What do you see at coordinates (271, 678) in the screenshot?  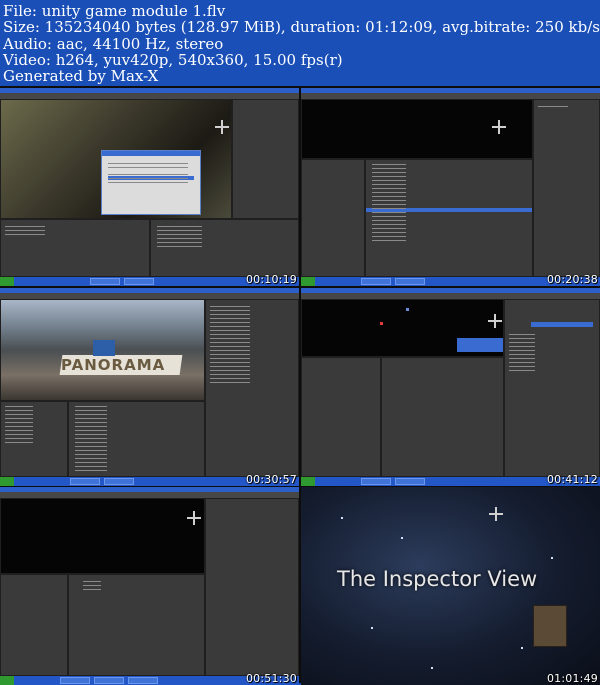 I see `timestamp: 00:51:30` at bounding box center [271, 678].